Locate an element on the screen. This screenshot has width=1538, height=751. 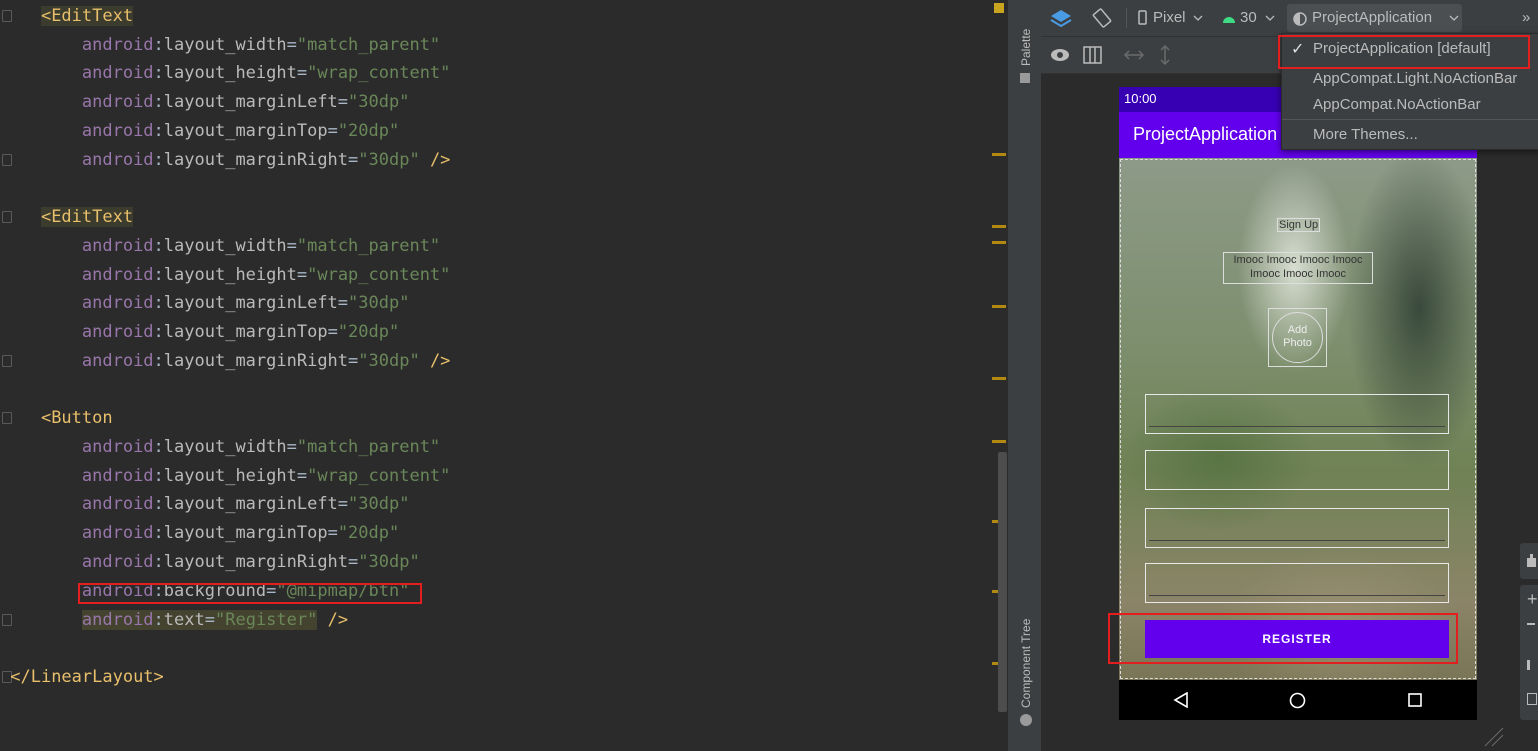
hand-icon is located at coordinates (1531, 560).